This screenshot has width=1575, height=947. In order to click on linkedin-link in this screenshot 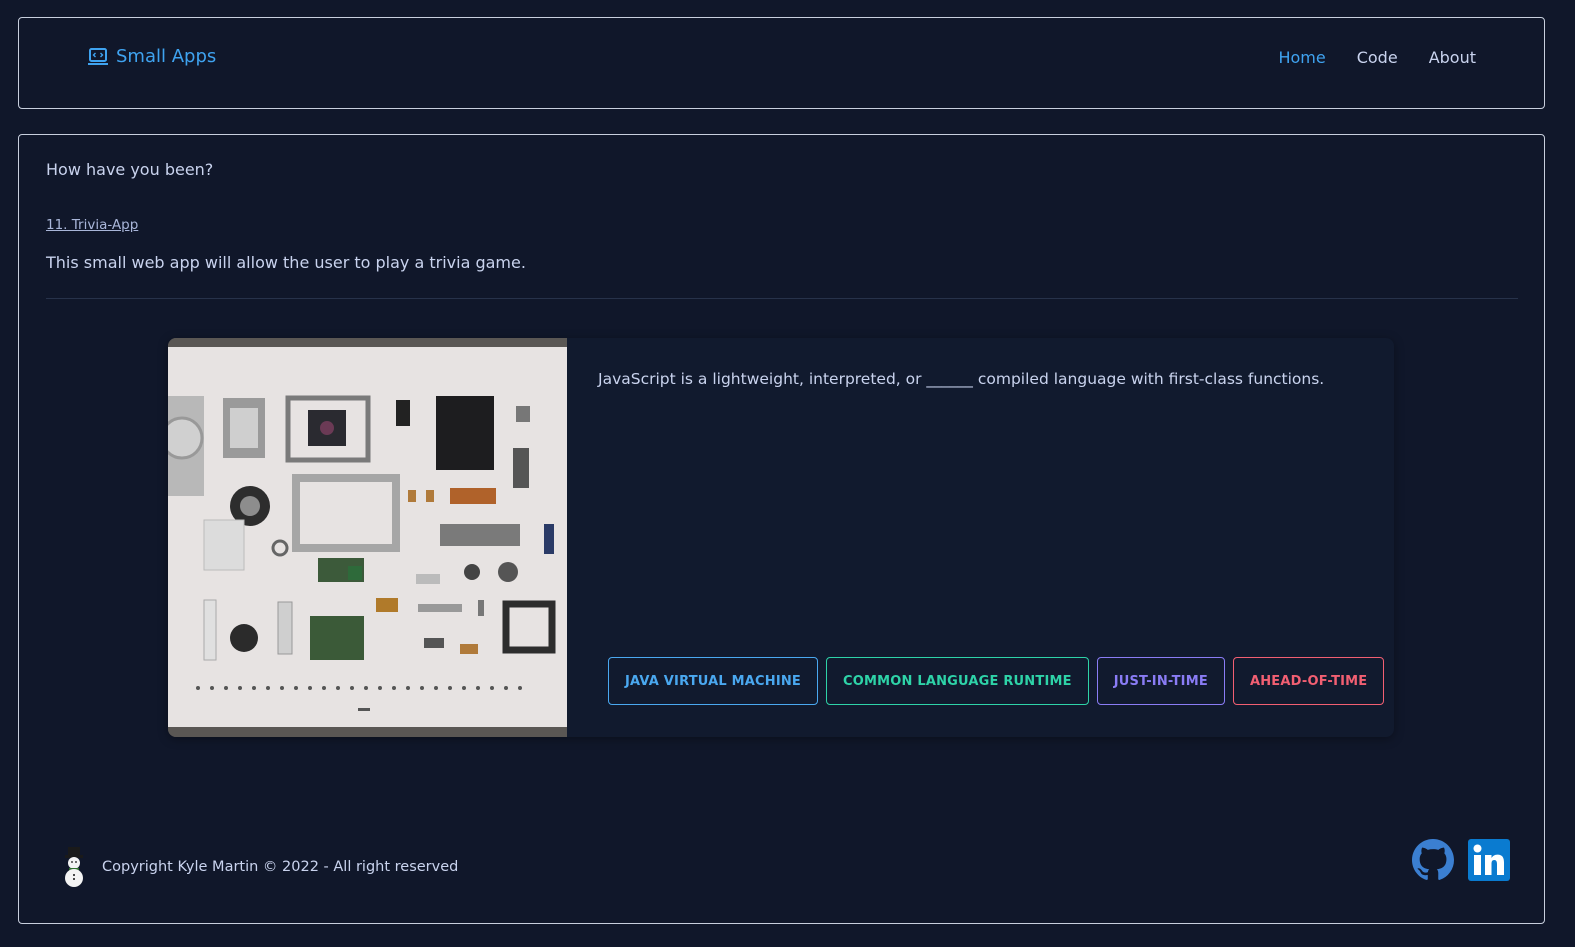, I will do `click(1489, 862)`.